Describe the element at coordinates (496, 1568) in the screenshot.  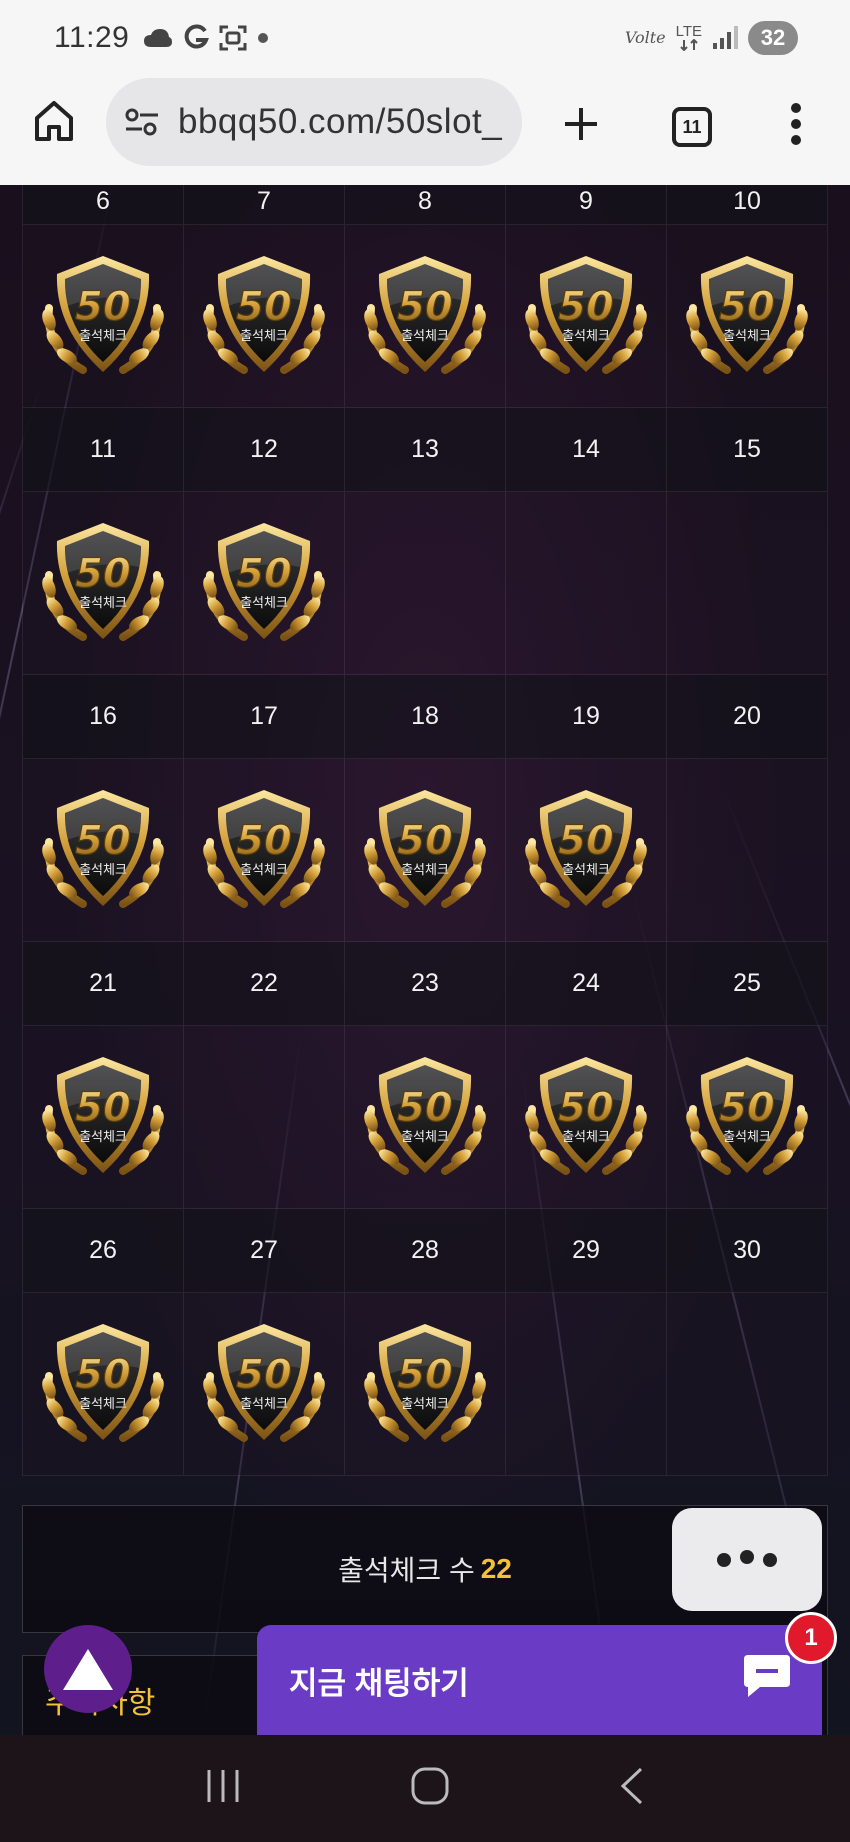
I see `attendance-count-value: 22` at that location.